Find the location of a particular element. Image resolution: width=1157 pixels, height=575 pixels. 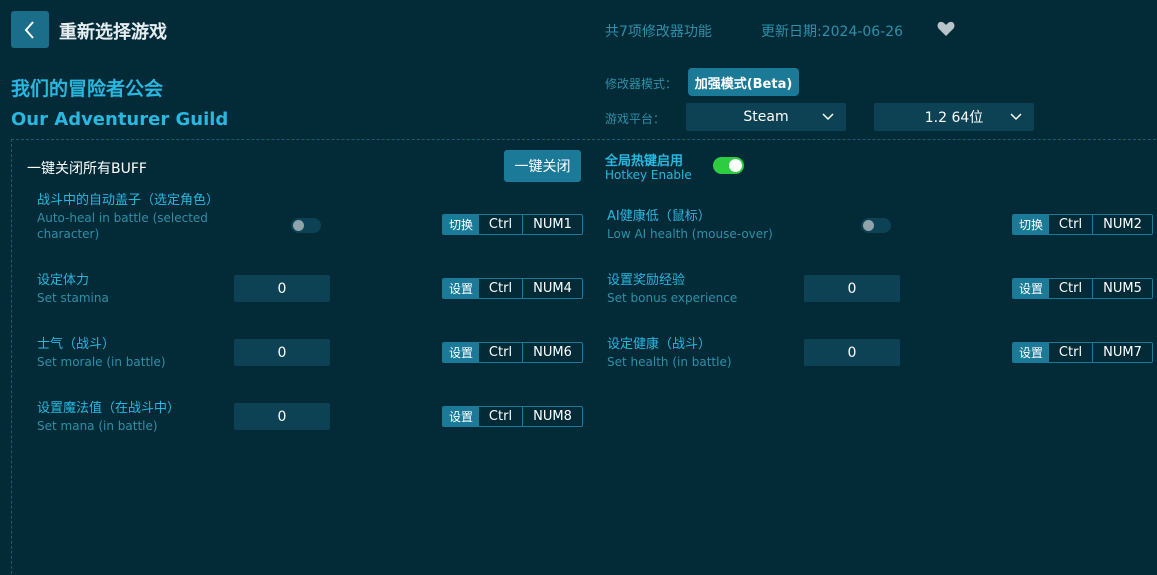

hotkey-key: NUM1 is located at coordinates (552, 224).